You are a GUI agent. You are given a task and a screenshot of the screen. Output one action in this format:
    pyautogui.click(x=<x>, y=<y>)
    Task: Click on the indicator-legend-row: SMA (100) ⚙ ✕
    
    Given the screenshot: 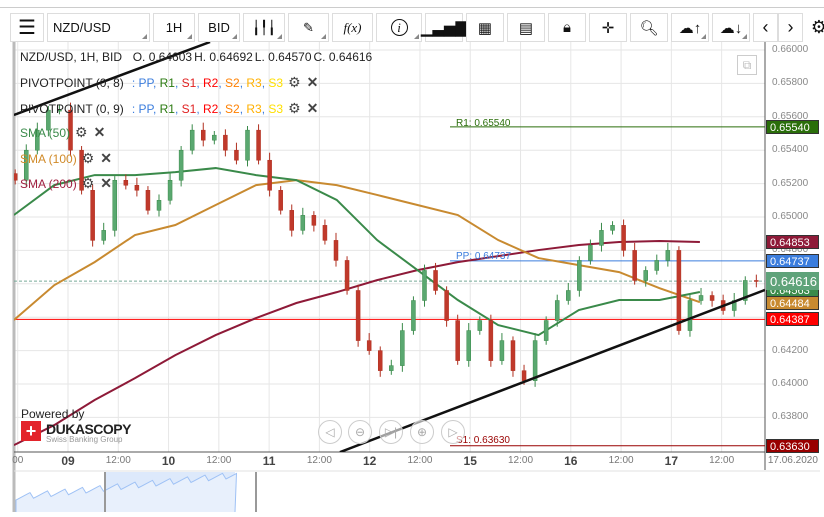 What is the action you would take?
    pyautogui.click(x=66, y=158)
    